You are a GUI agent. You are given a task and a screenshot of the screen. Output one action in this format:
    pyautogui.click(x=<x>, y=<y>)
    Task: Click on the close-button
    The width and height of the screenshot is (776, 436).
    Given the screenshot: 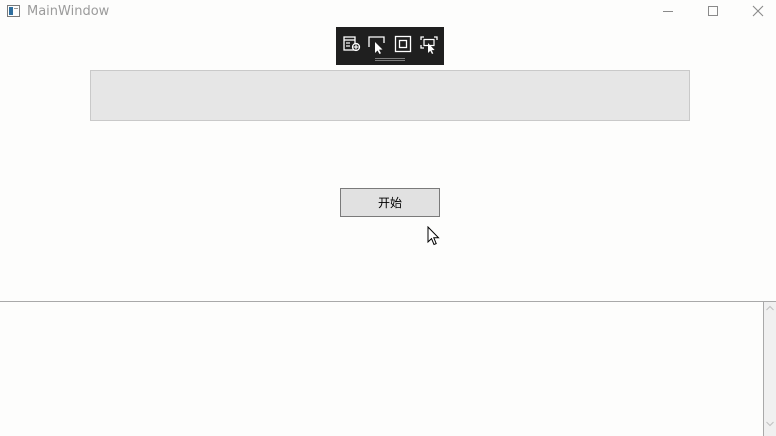 What is the action you would take?
    pyautogui.click(x=756, y=12)
    